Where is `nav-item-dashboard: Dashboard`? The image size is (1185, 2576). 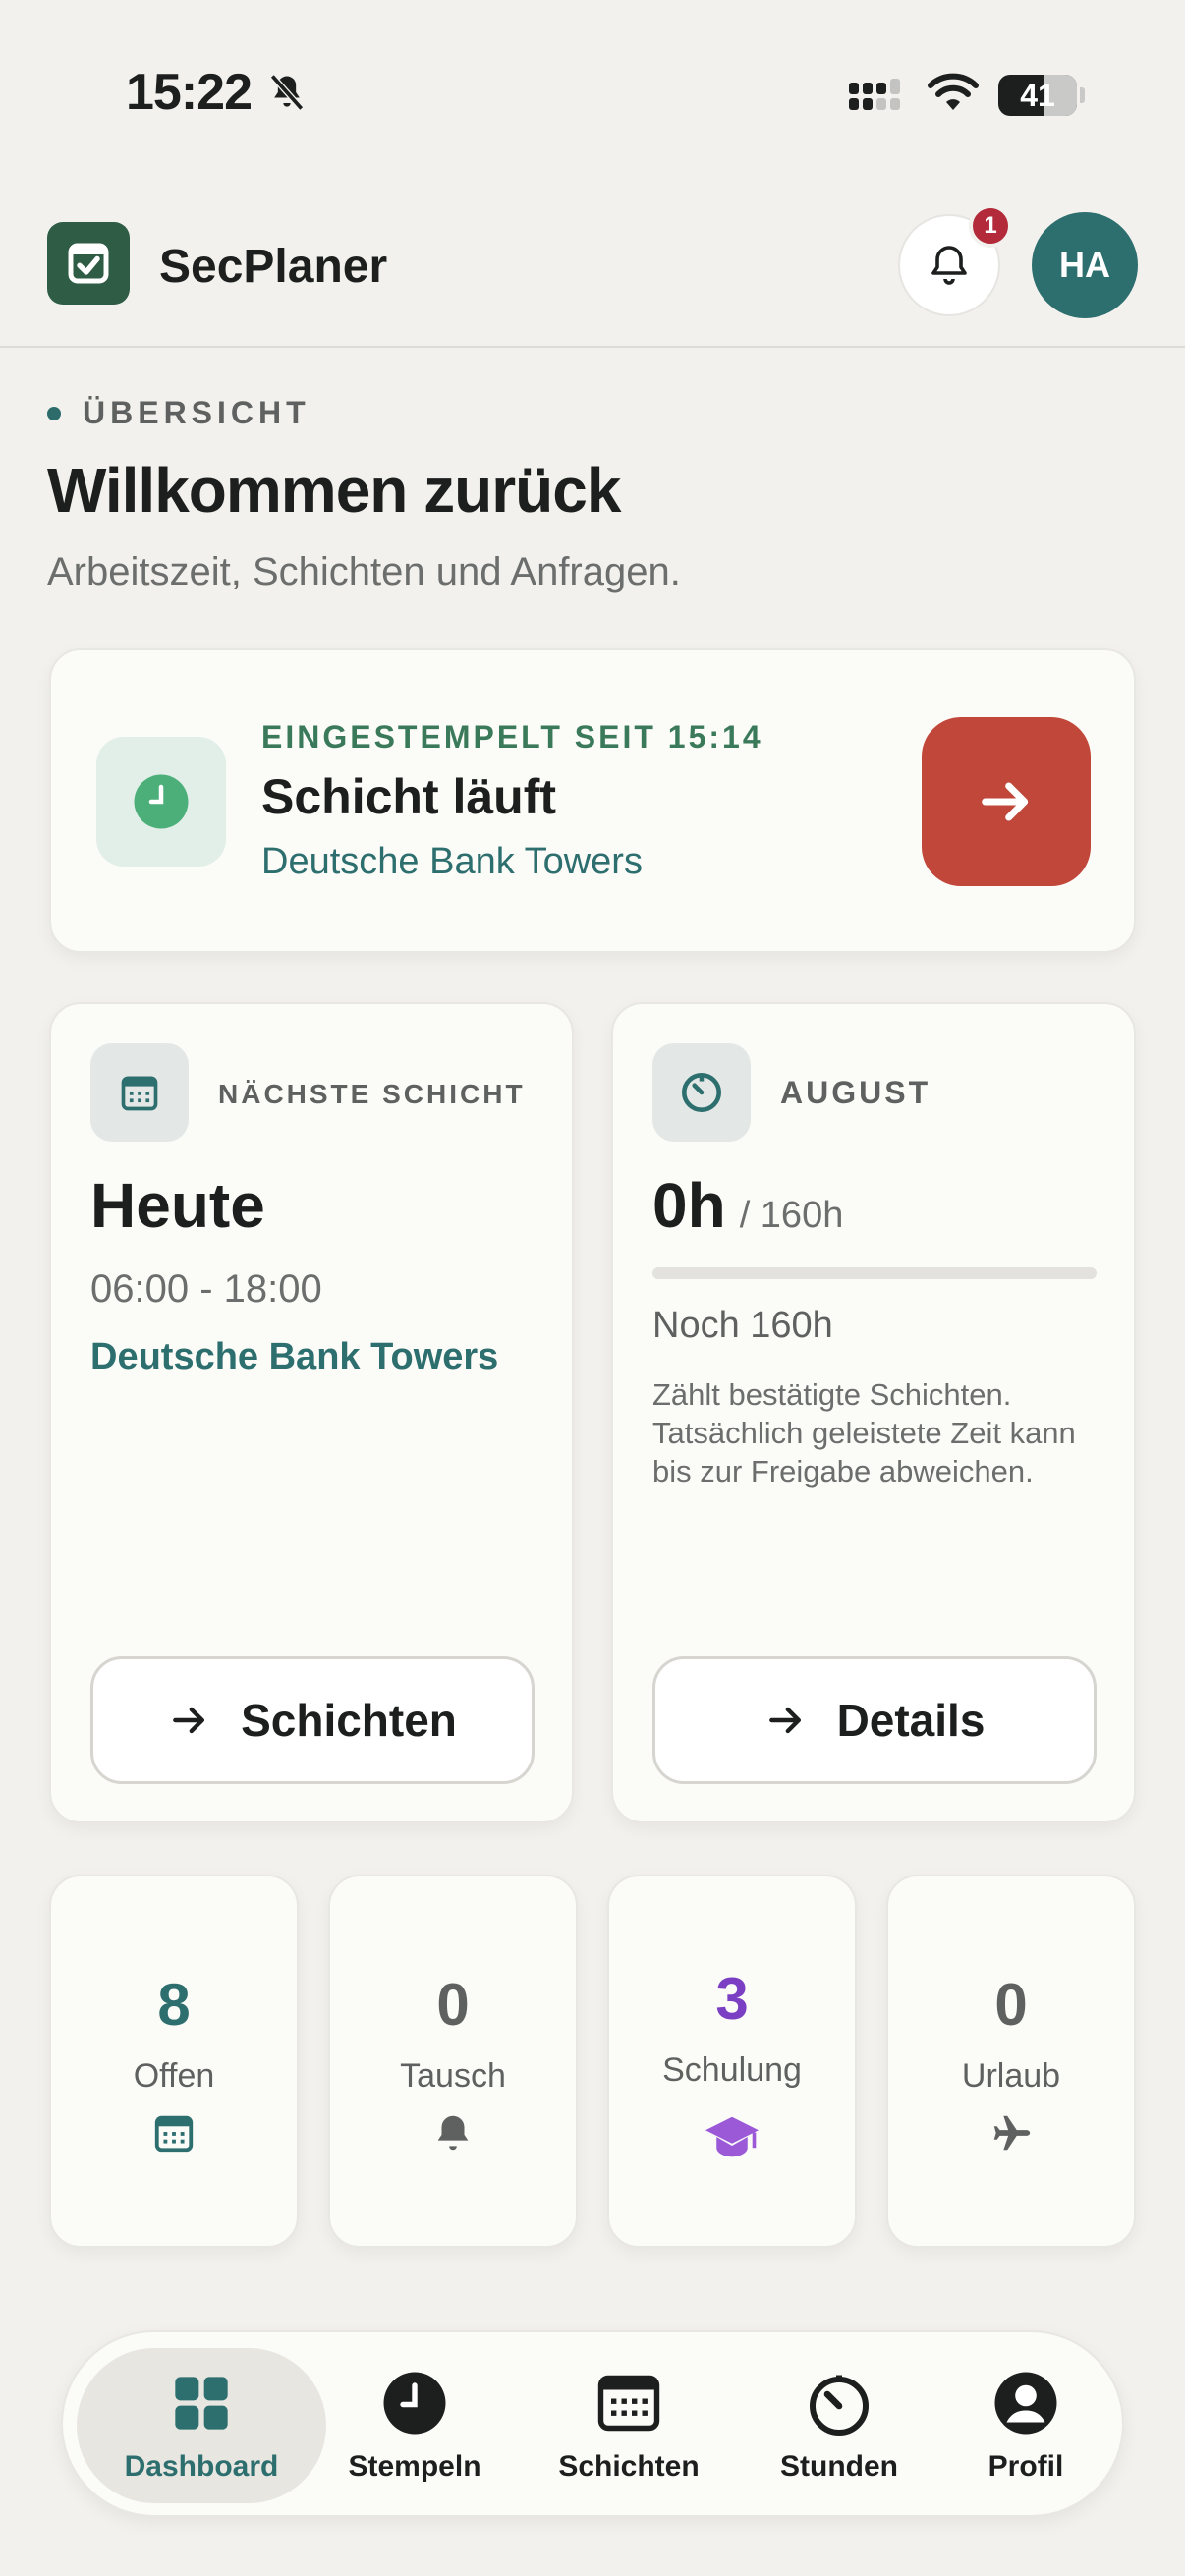 nav-item-dashboard: Dashboard is located at coordinates (201, 2425).